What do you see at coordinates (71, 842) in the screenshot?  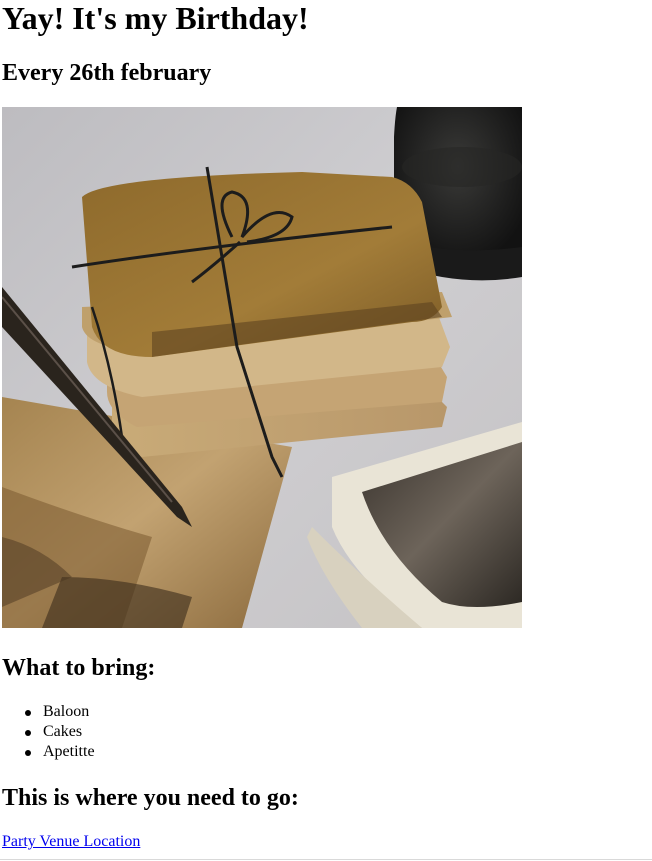 I see `venue-location-link: Party Venue Location` at bounding box center [71, 842].